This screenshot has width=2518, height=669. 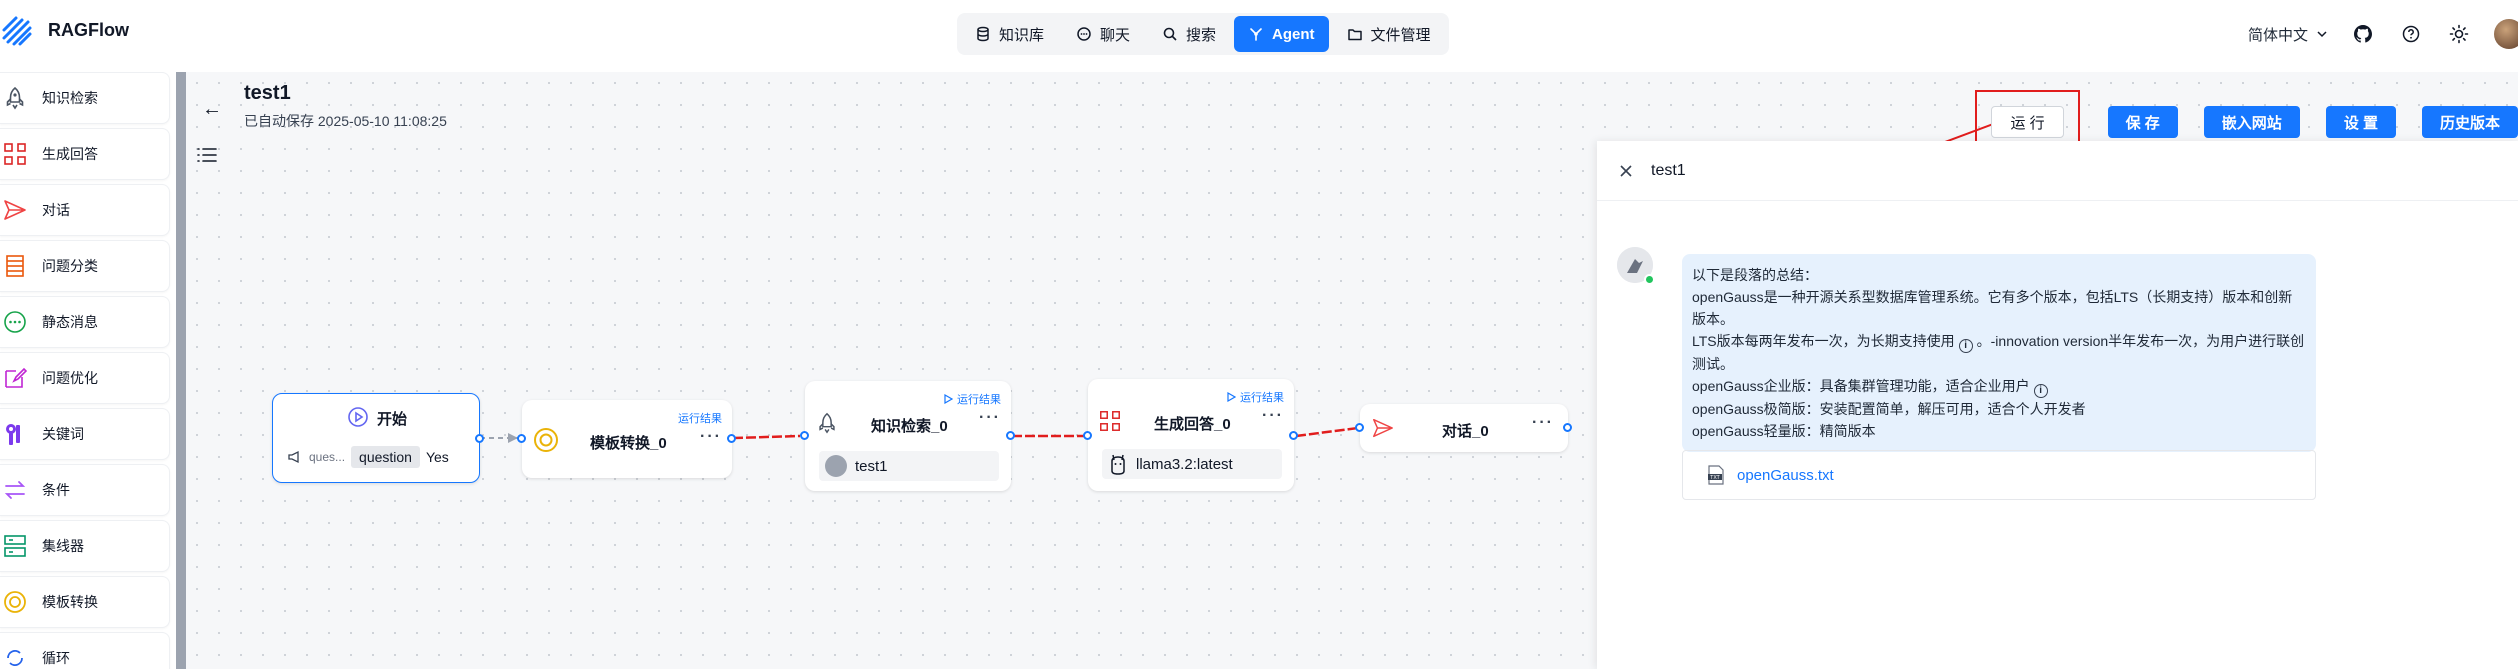 What do you see at coordinates (385, 457) in the screenshot?
I see `param-name: question` at bounding box center [385, 457].